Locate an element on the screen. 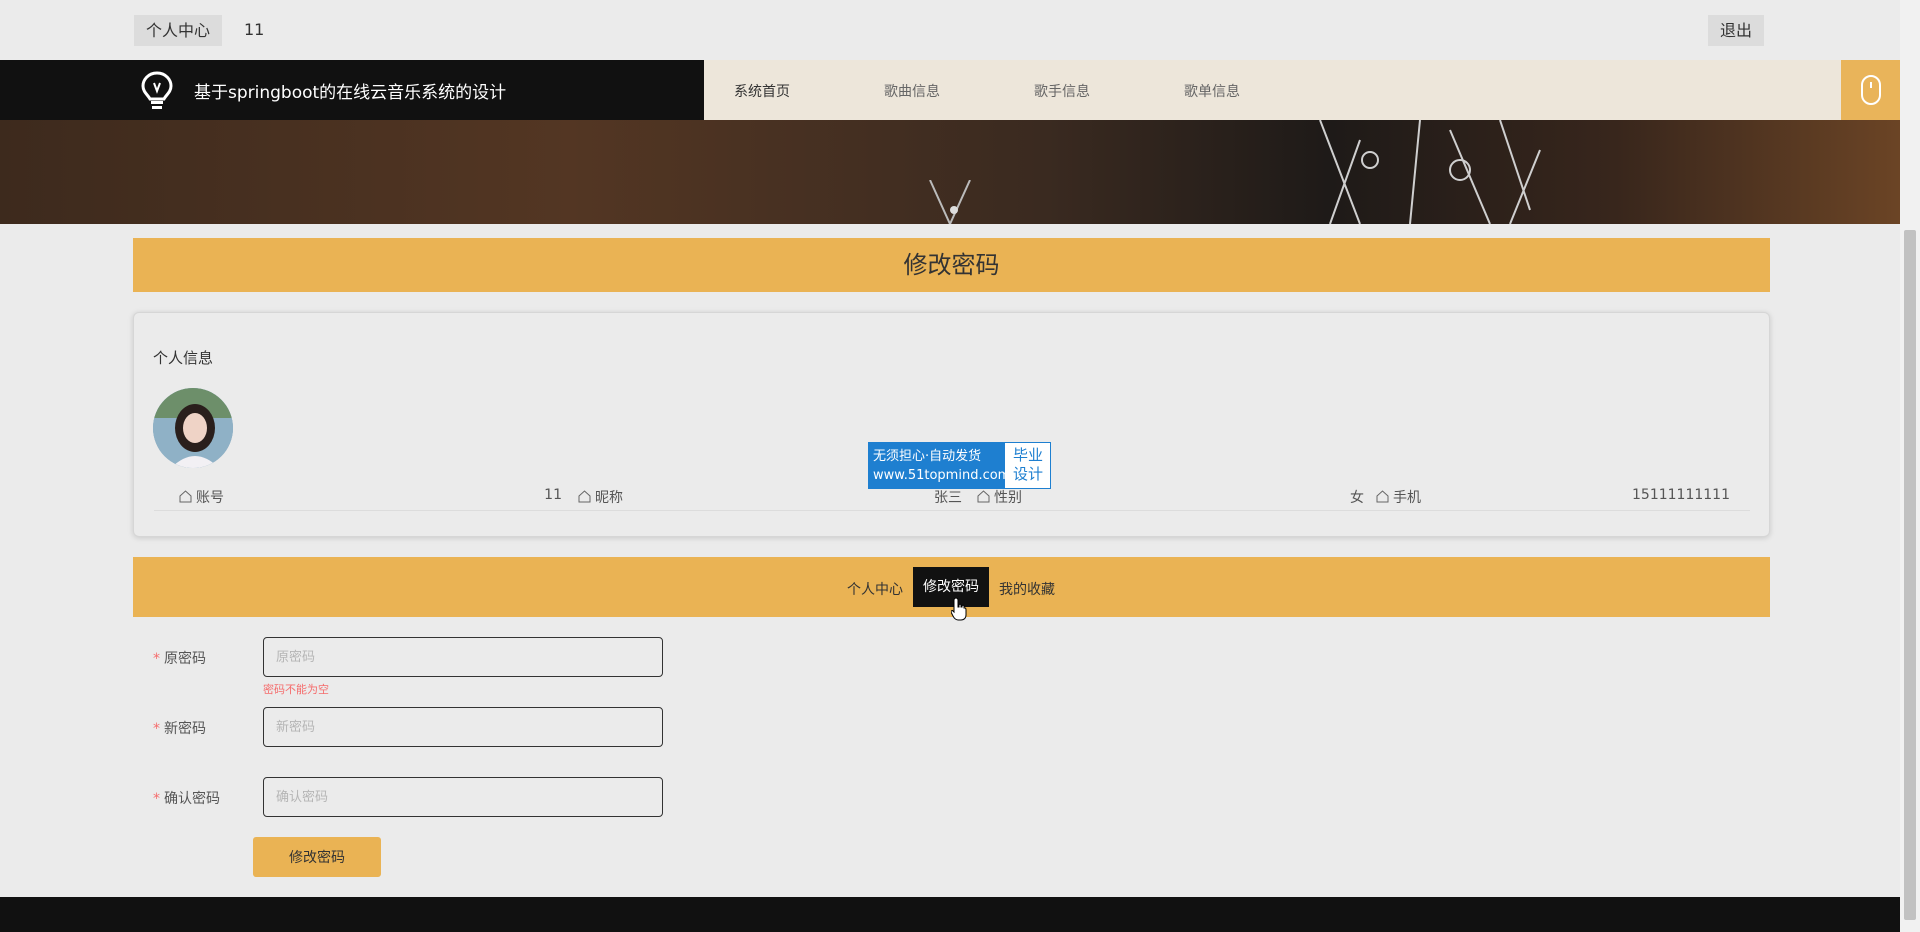 This screenshot has width=1920, height=932. profile-card-title: 个人信息 is located at coordinates (183, 358).